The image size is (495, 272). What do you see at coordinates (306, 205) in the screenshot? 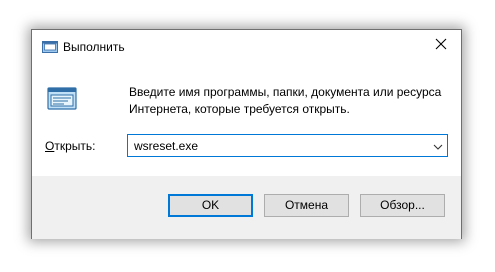
I see `cancel-button: Отмена` at bounding box center [306, 205].